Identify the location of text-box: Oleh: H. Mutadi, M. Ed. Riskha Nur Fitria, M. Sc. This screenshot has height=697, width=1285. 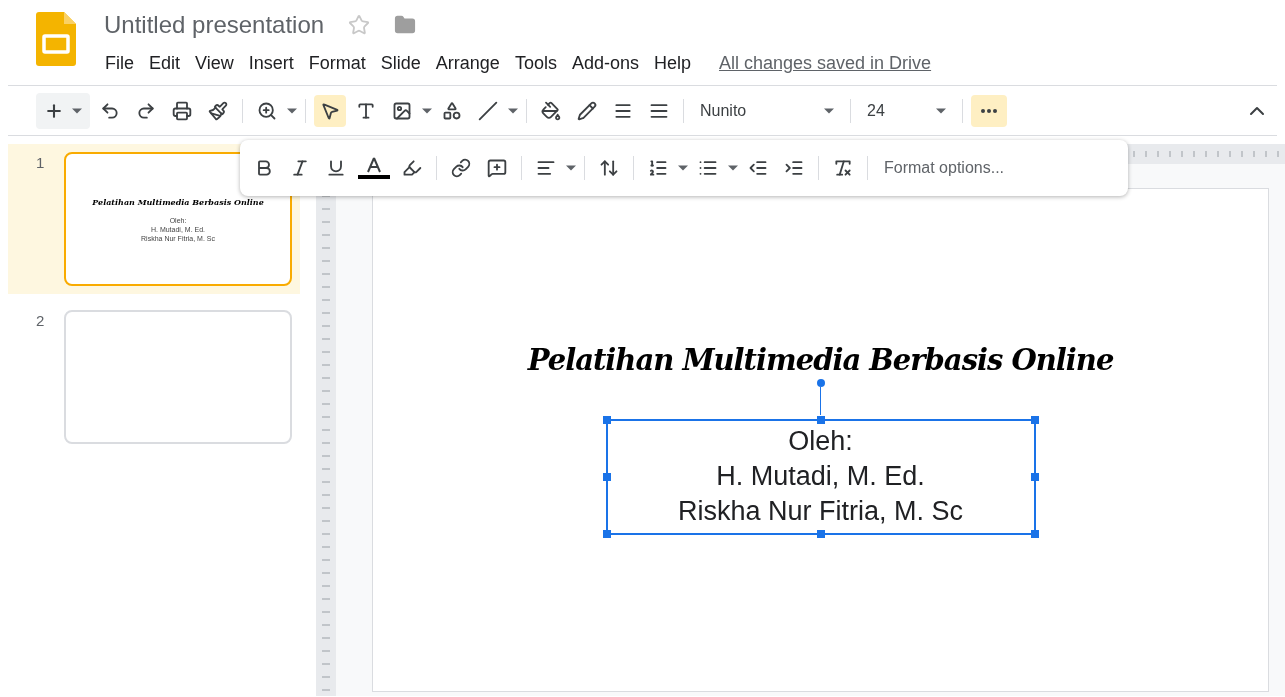
(820, 476).